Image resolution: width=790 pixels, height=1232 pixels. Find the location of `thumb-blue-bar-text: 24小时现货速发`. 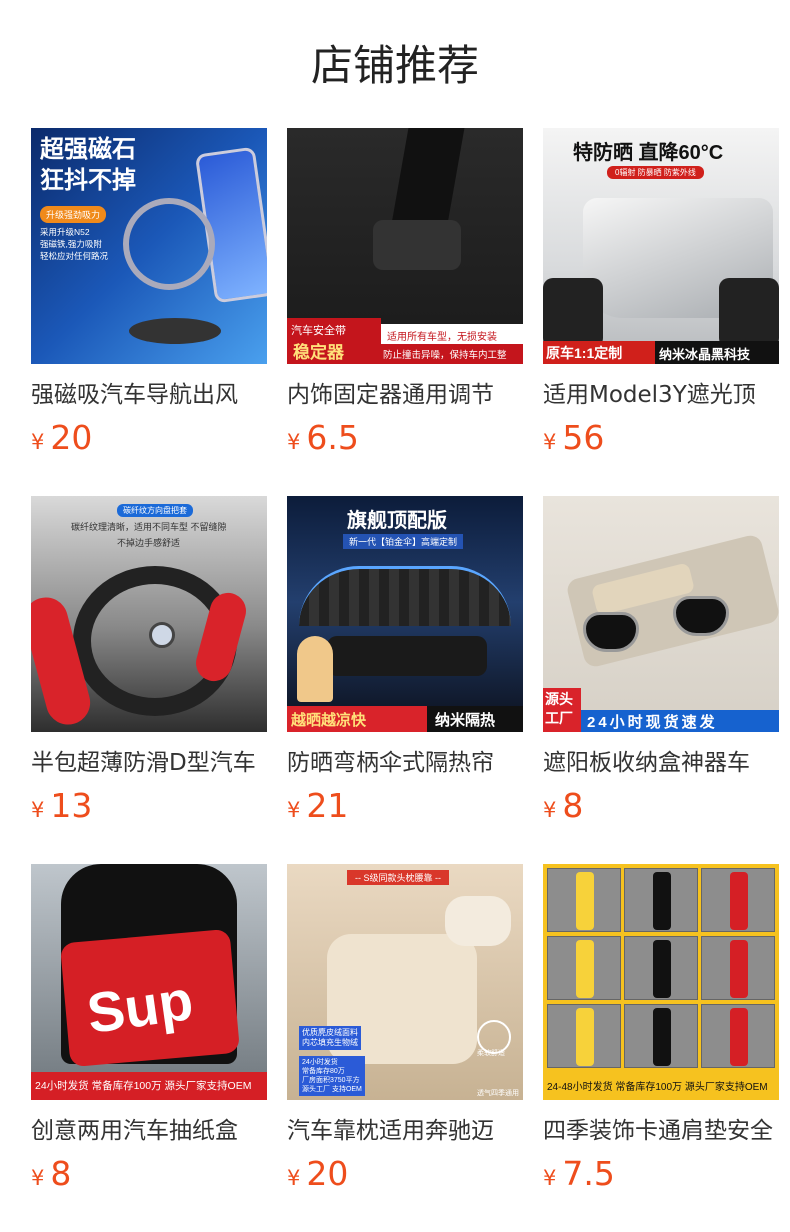

thumb-blue-bar-text: 24小时现货速发 is located at coordinates (652, 722).